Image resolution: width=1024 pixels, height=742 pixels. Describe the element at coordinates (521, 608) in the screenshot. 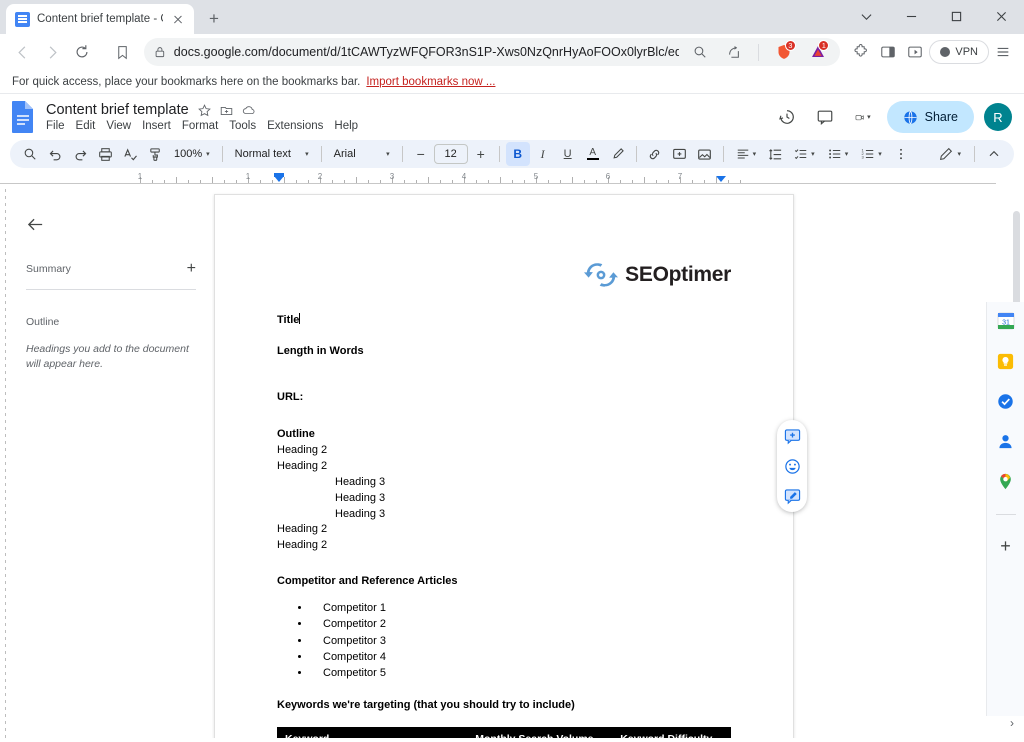

I see `list-item: Competitor 1` at that location.